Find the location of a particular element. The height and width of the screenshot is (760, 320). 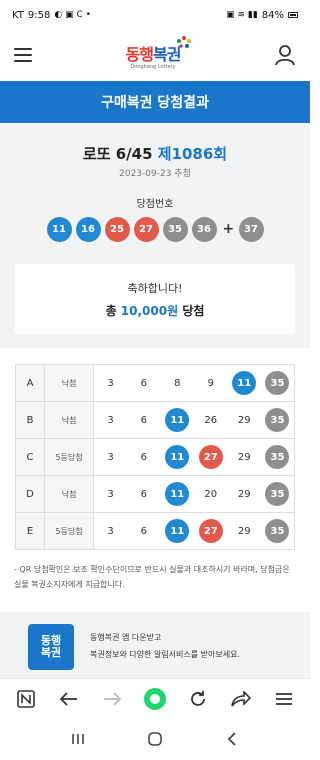

status-right: ▣ ≋ ▮▮ 84% is located at coordinates (262, 15).